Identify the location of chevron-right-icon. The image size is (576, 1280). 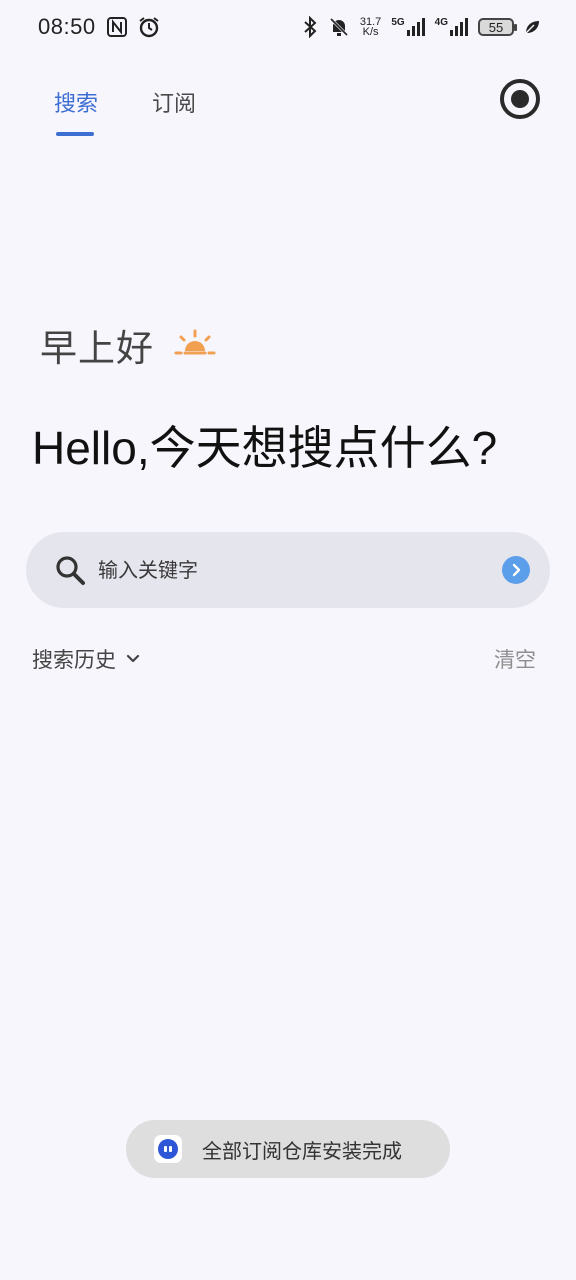
(516, 570).